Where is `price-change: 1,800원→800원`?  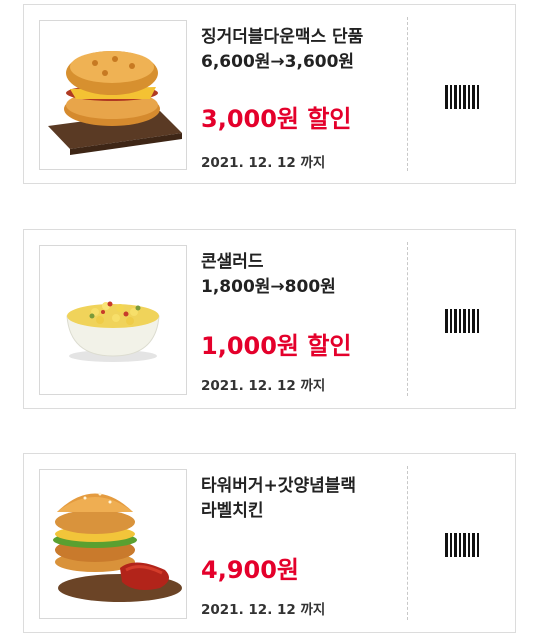
price-change: 1,800원→800원 is located at coordinates (268, 287).